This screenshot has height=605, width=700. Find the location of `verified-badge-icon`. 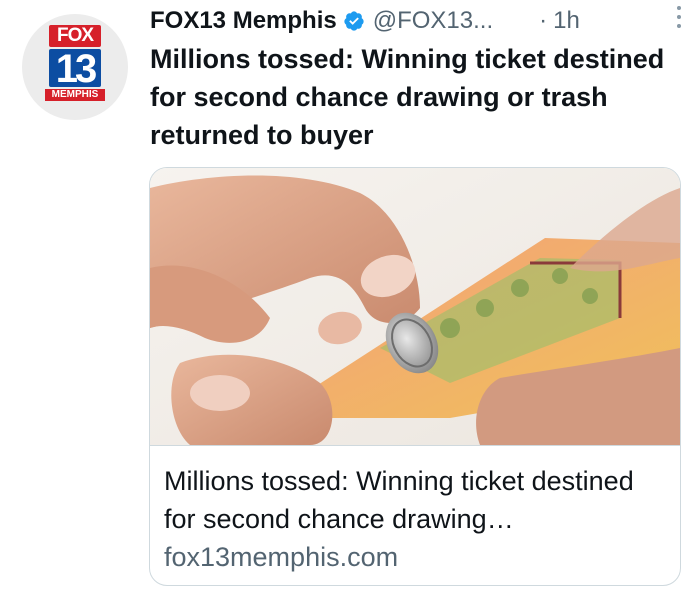

verified-badge-icon is located at coordinates (354, 21).